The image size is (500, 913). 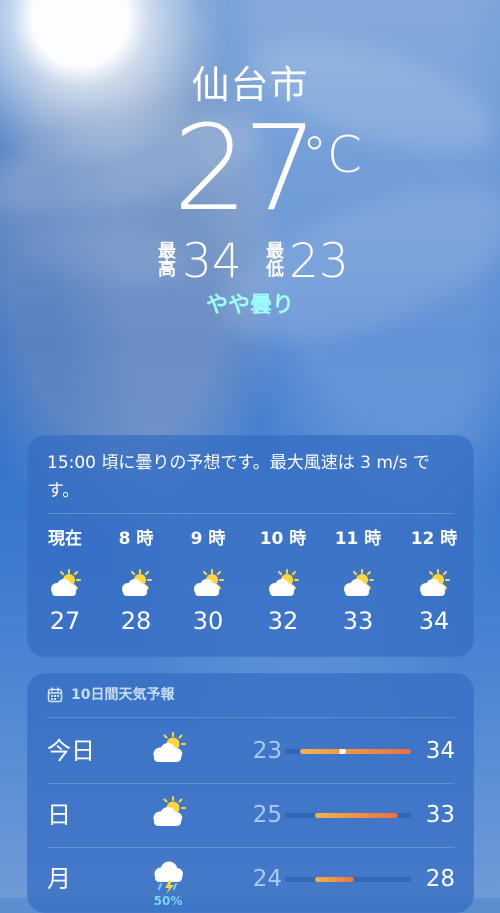 What do you see at coordinates (208, 621) in the screenshot?
I see `hour-temperature: 30` at bounding box center [208, 621].